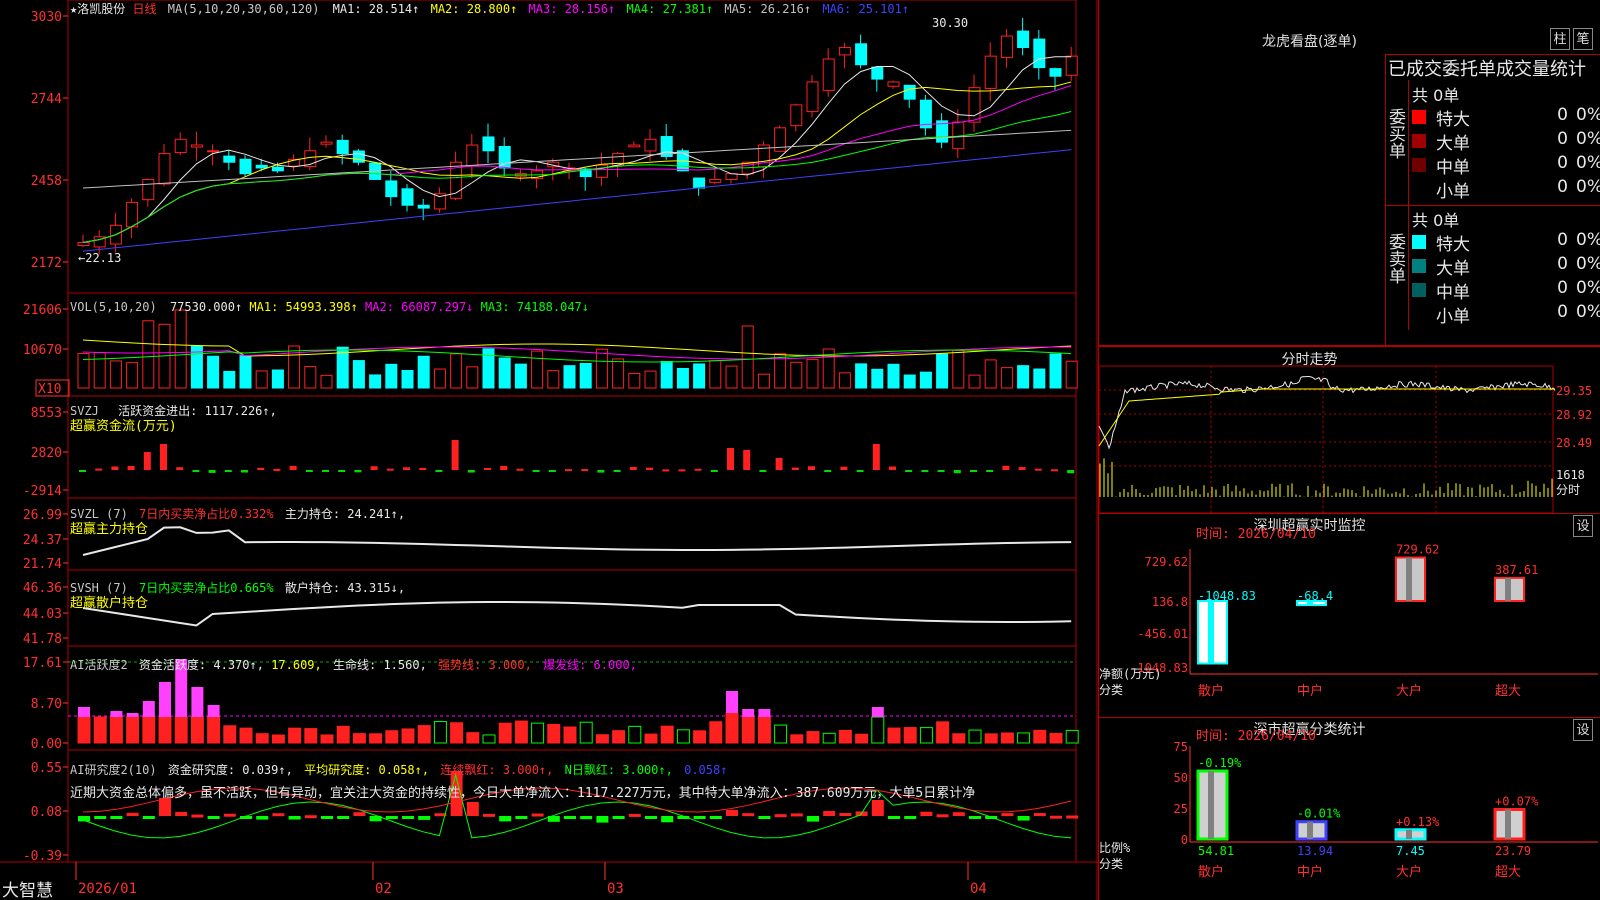  Describe the element at coordinates (383, 889) in the screenshot. I see `x-tick-label: 02` at that location.